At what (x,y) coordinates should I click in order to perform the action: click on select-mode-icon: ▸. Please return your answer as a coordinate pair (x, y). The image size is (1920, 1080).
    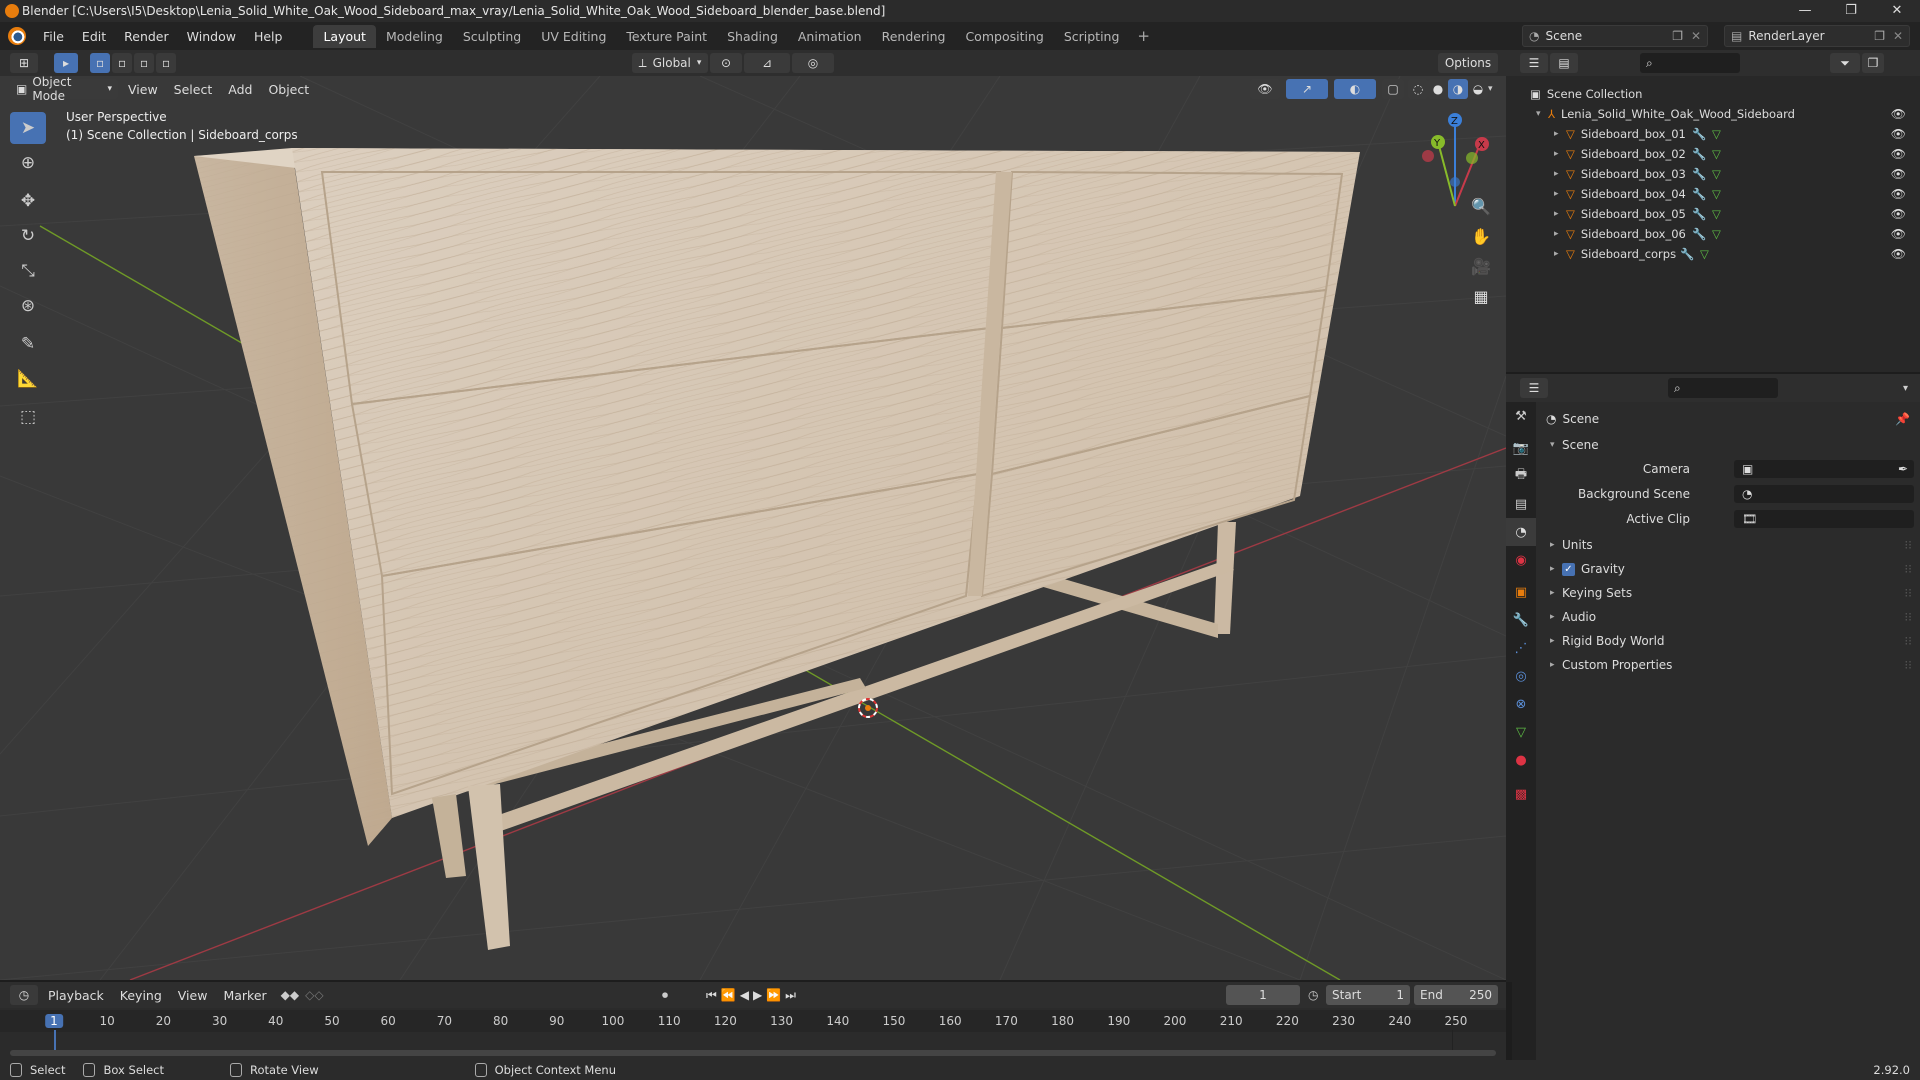
    Looking at the image, I should click on (66, 63).